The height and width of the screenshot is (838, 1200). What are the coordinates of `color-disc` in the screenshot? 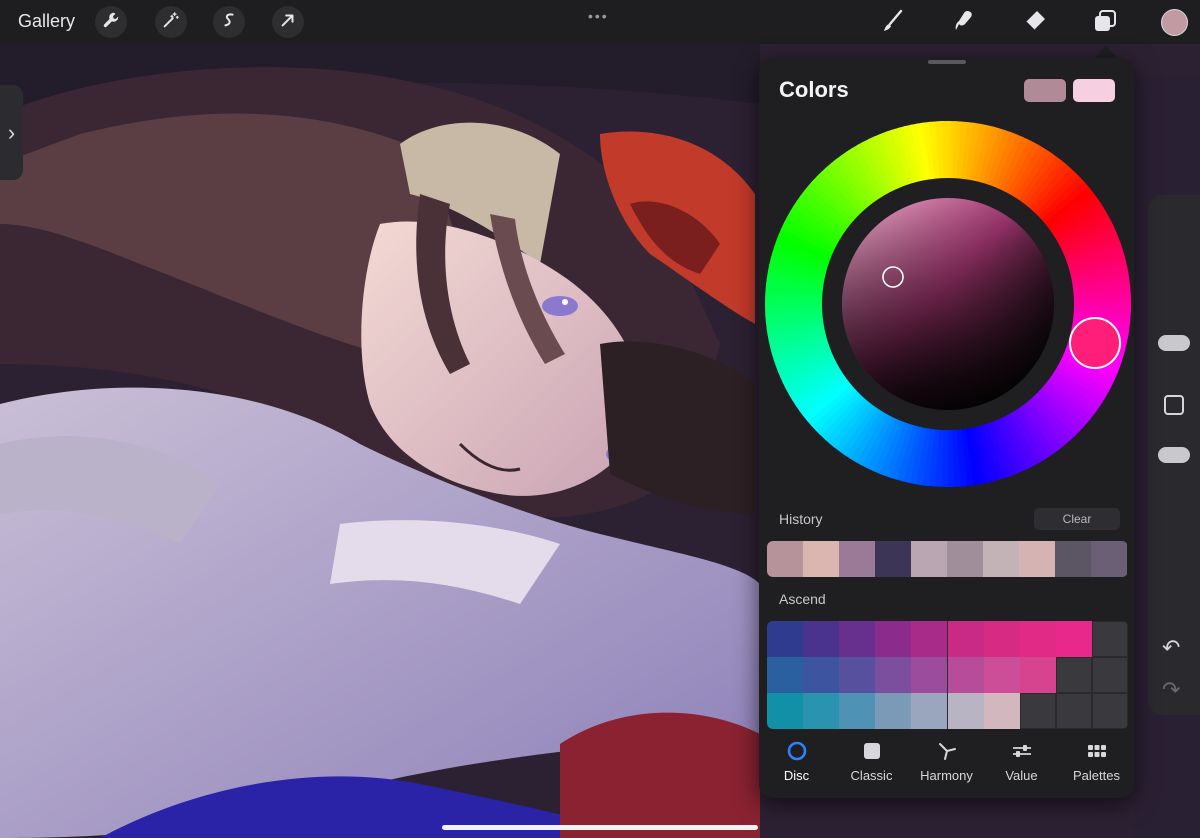 It's located at (948, 304).